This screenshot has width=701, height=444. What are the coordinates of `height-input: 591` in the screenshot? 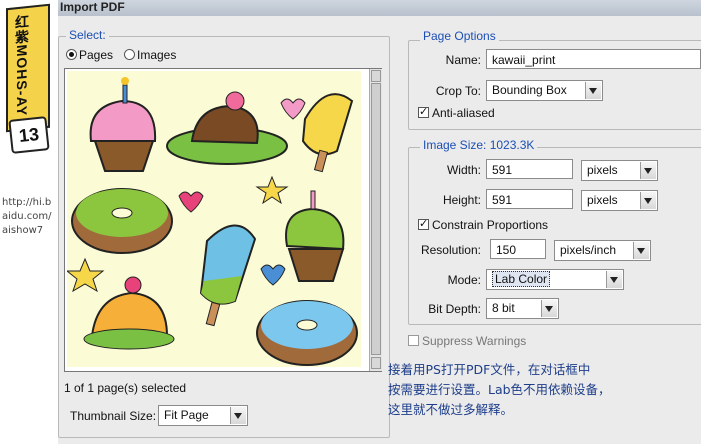 It's located at (529, 199).